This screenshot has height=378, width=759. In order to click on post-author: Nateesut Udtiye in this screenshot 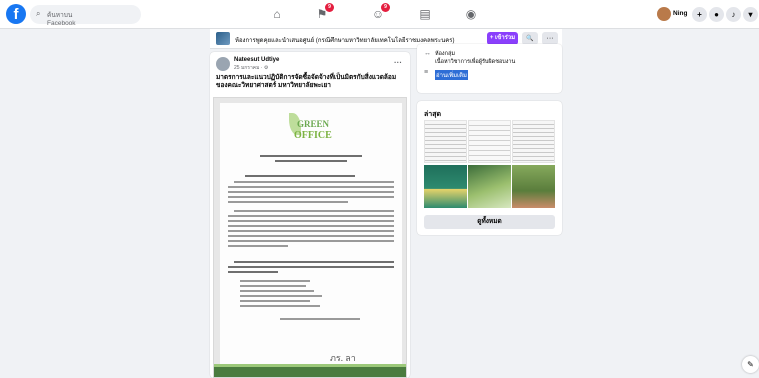, I will do `click(256, 60)`.